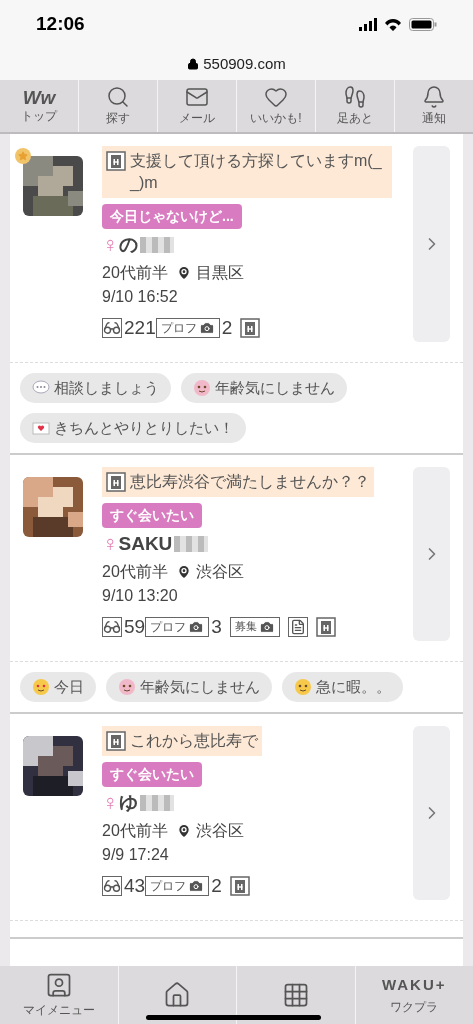  What do you see at coordinates (95, 388) in the screenshot?
I see `tag-chip: 相談しましょう` at bounding box center [95, 388].